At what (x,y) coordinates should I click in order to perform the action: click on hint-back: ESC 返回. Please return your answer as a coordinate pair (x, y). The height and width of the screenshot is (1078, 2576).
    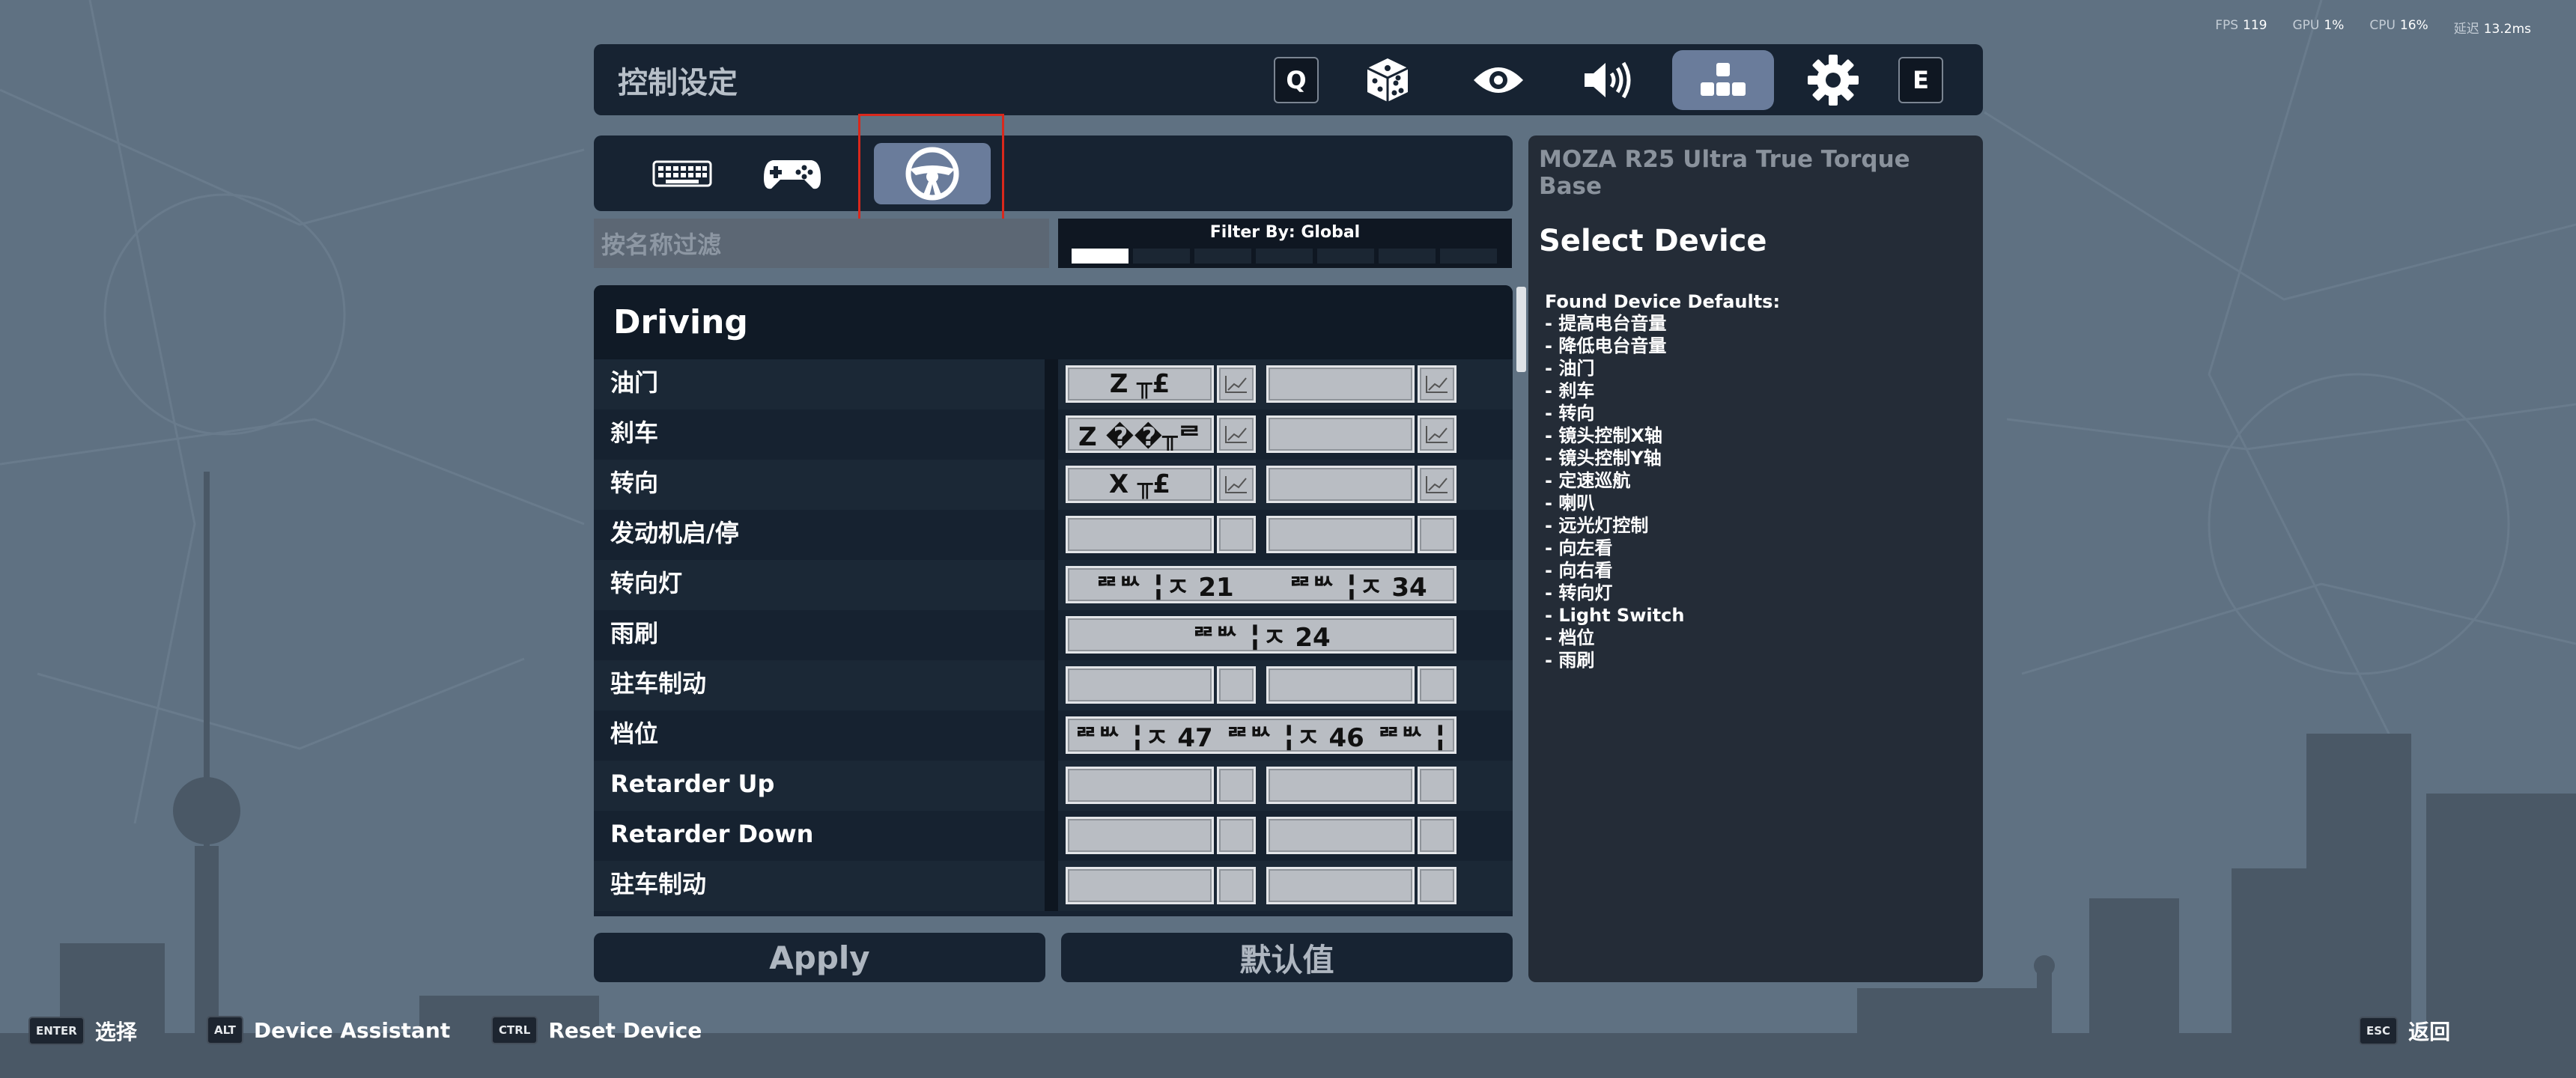
    Looking at the image, I should click on (2404, 1031).